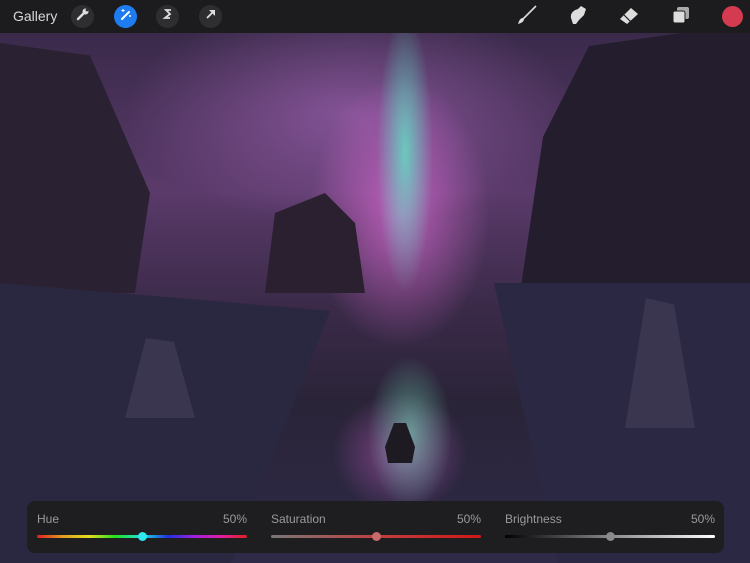  I want to click on smudge-icon, so click(578, 17).